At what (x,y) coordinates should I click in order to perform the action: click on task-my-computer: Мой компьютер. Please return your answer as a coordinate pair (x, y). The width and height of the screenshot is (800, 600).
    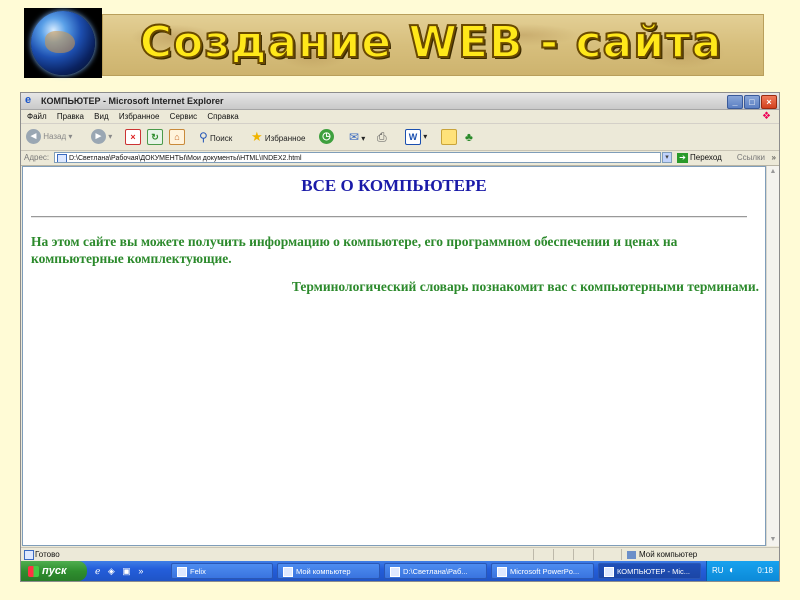
    Looking at the image, I should click on (328, 571).